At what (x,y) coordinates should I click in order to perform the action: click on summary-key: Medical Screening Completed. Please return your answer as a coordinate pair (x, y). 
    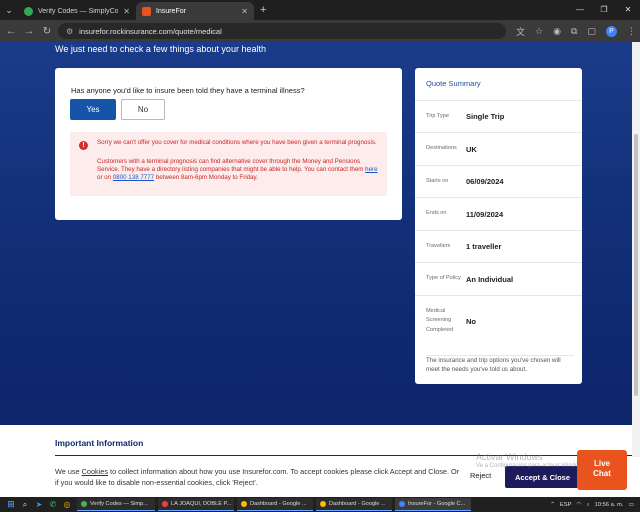
    Looking at the image, I should click on (440, 320).